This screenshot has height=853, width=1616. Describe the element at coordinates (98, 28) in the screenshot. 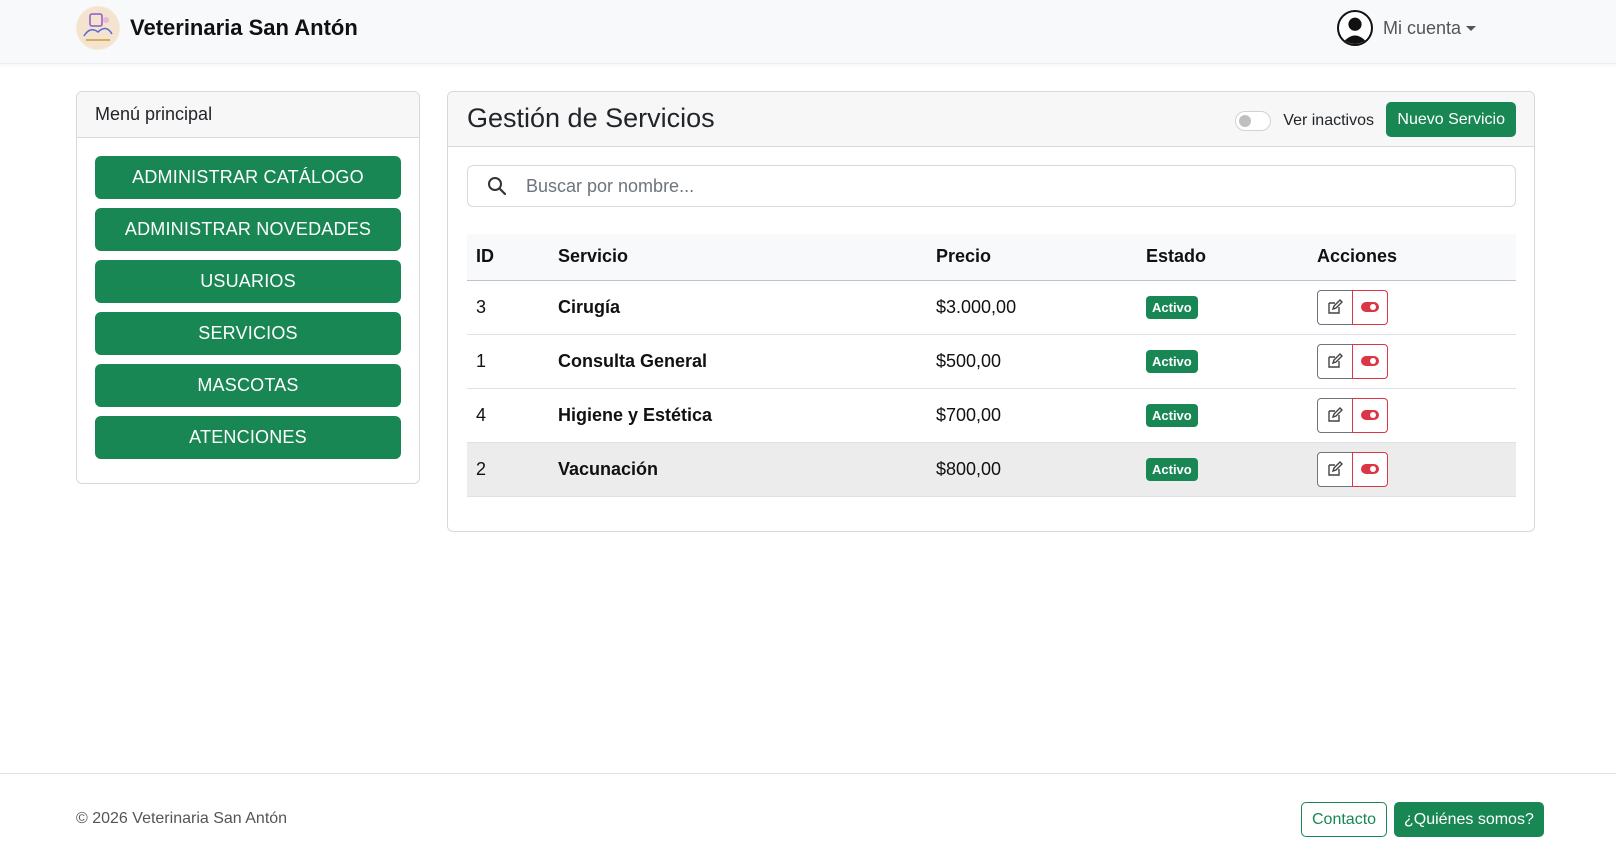

I see `pet-clinic-logo-icon` at that location.